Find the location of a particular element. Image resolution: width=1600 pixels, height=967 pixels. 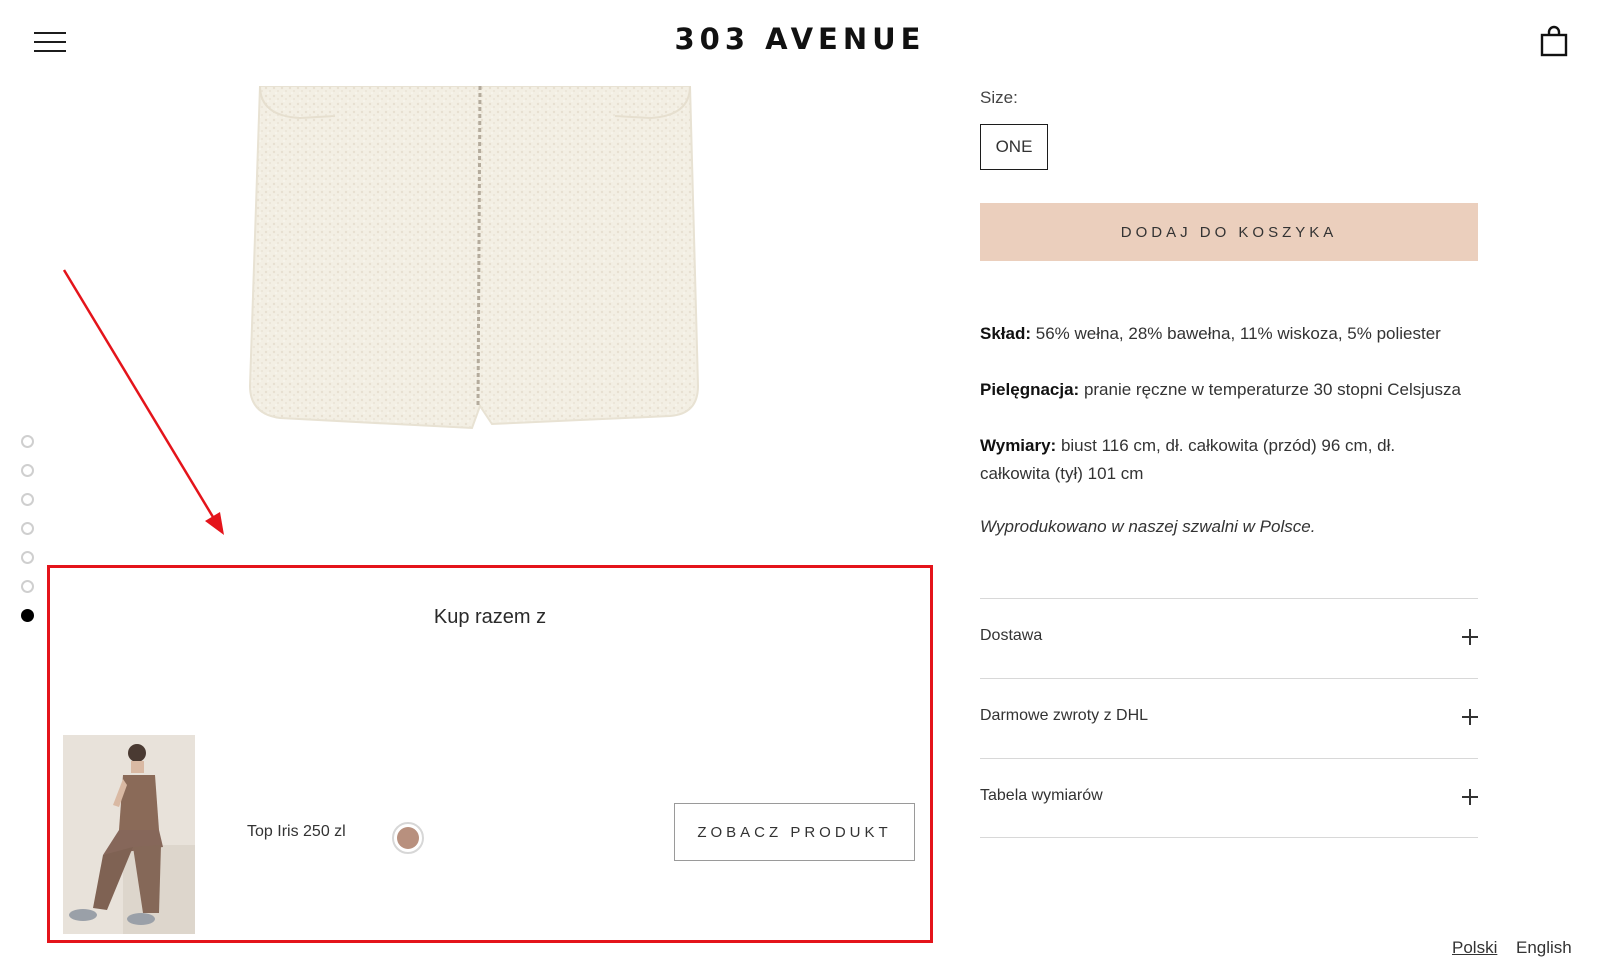

language-polish-link: Polski is located at coordinates (1474, 948).